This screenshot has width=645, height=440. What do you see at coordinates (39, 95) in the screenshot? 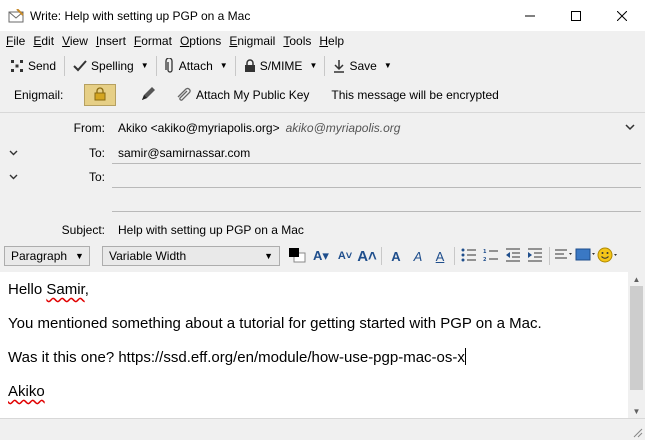
I see `enigmail-label: Enigmail:` at bounding box center [39, 95].